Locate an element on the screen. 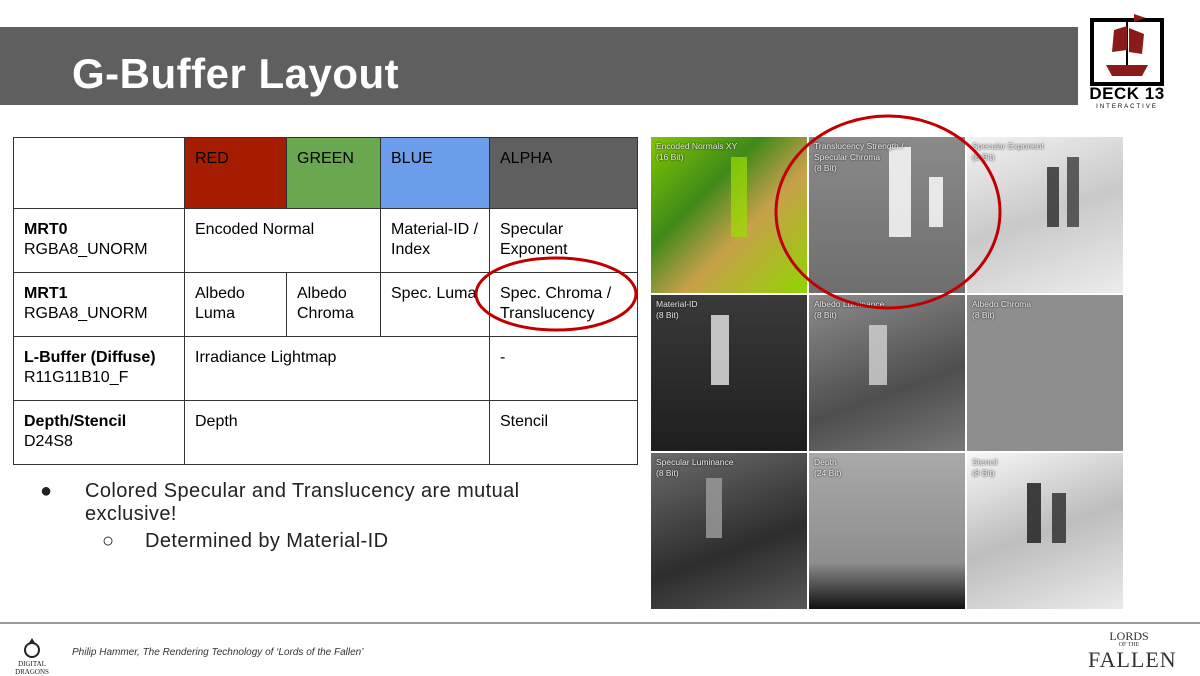 This screenshot has height=676, width=1200. digital-dragons-label: DIGITAL DRAGONS is located at coordinates (32, 668).